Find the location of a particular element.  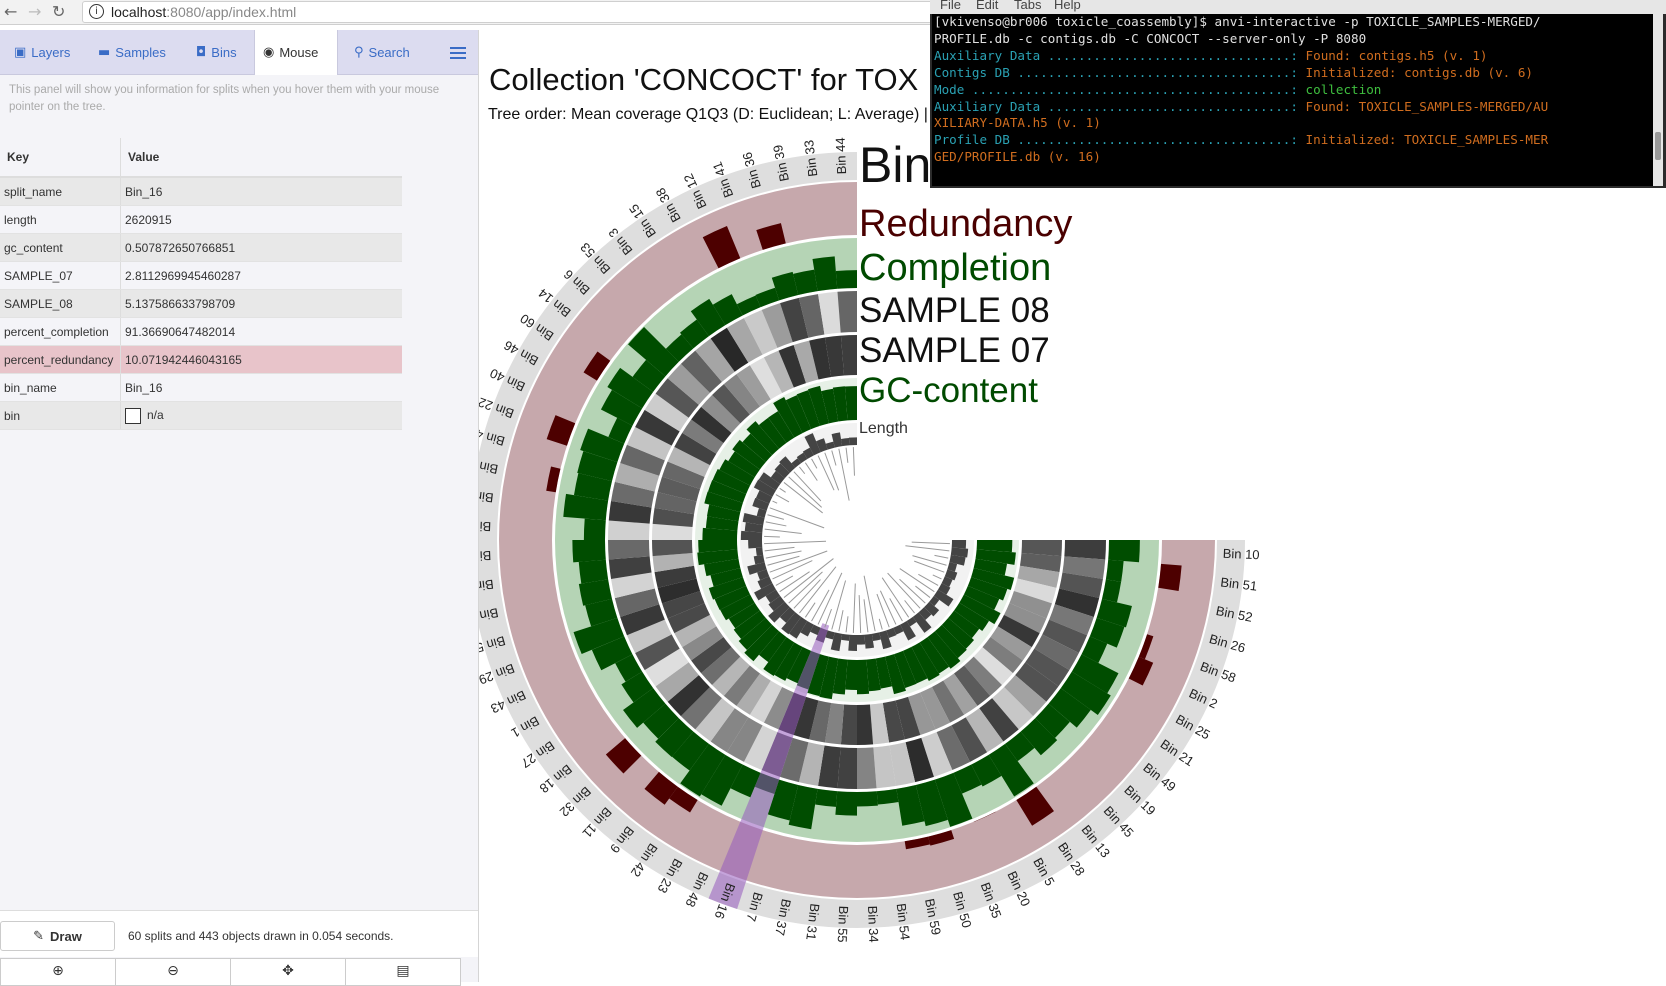

key-header: Key is located at coordinates (60, 158).